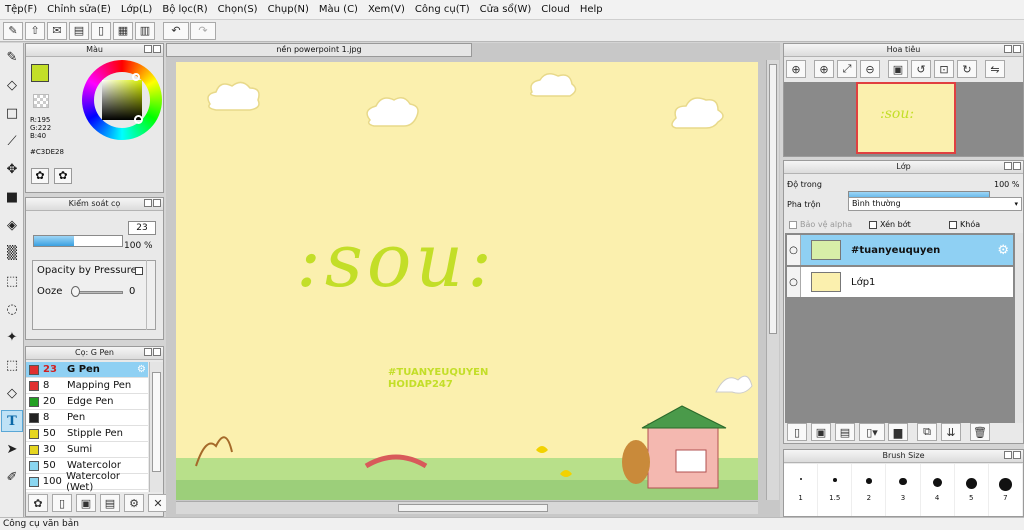 The height and width of the screenshot is (530, 1024). Describe the element at coordinates (847, 69) in the screenshot. I see `fit-icon: ⤢` at that location.